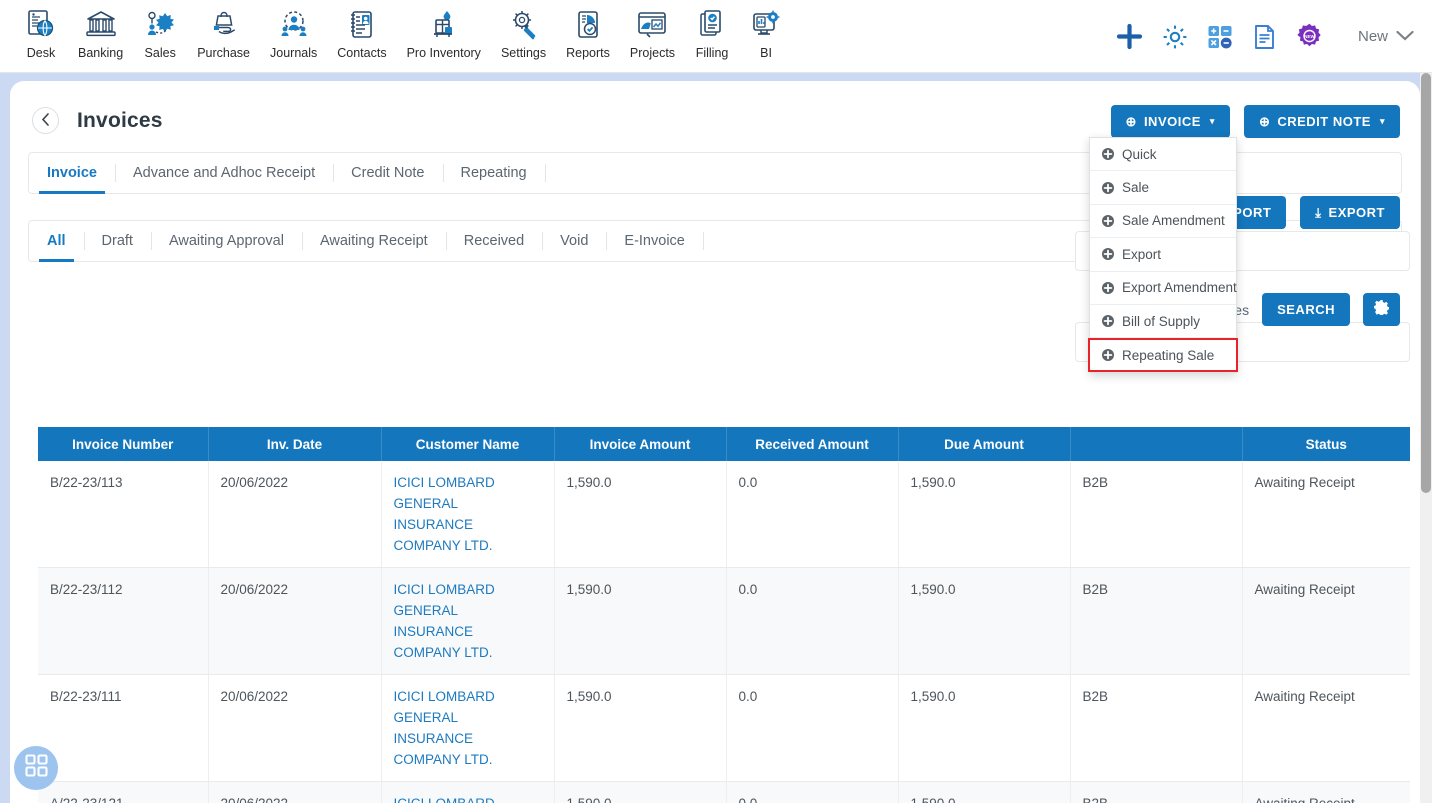  I want to click on nav-item-projects: Projects, so click(652, 30).